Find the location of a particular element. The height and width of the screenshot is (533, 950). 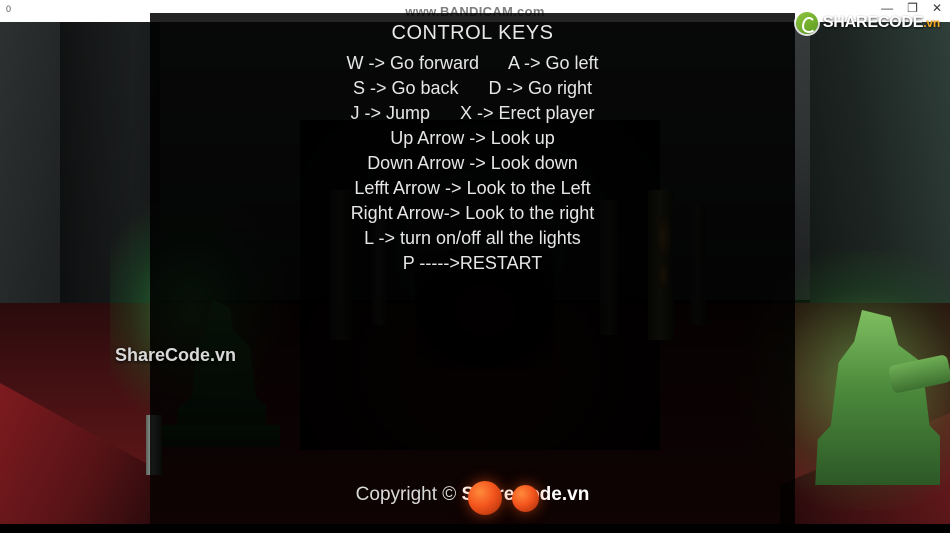

sharecode-leaf-icon is located at coordinates (806, 23).